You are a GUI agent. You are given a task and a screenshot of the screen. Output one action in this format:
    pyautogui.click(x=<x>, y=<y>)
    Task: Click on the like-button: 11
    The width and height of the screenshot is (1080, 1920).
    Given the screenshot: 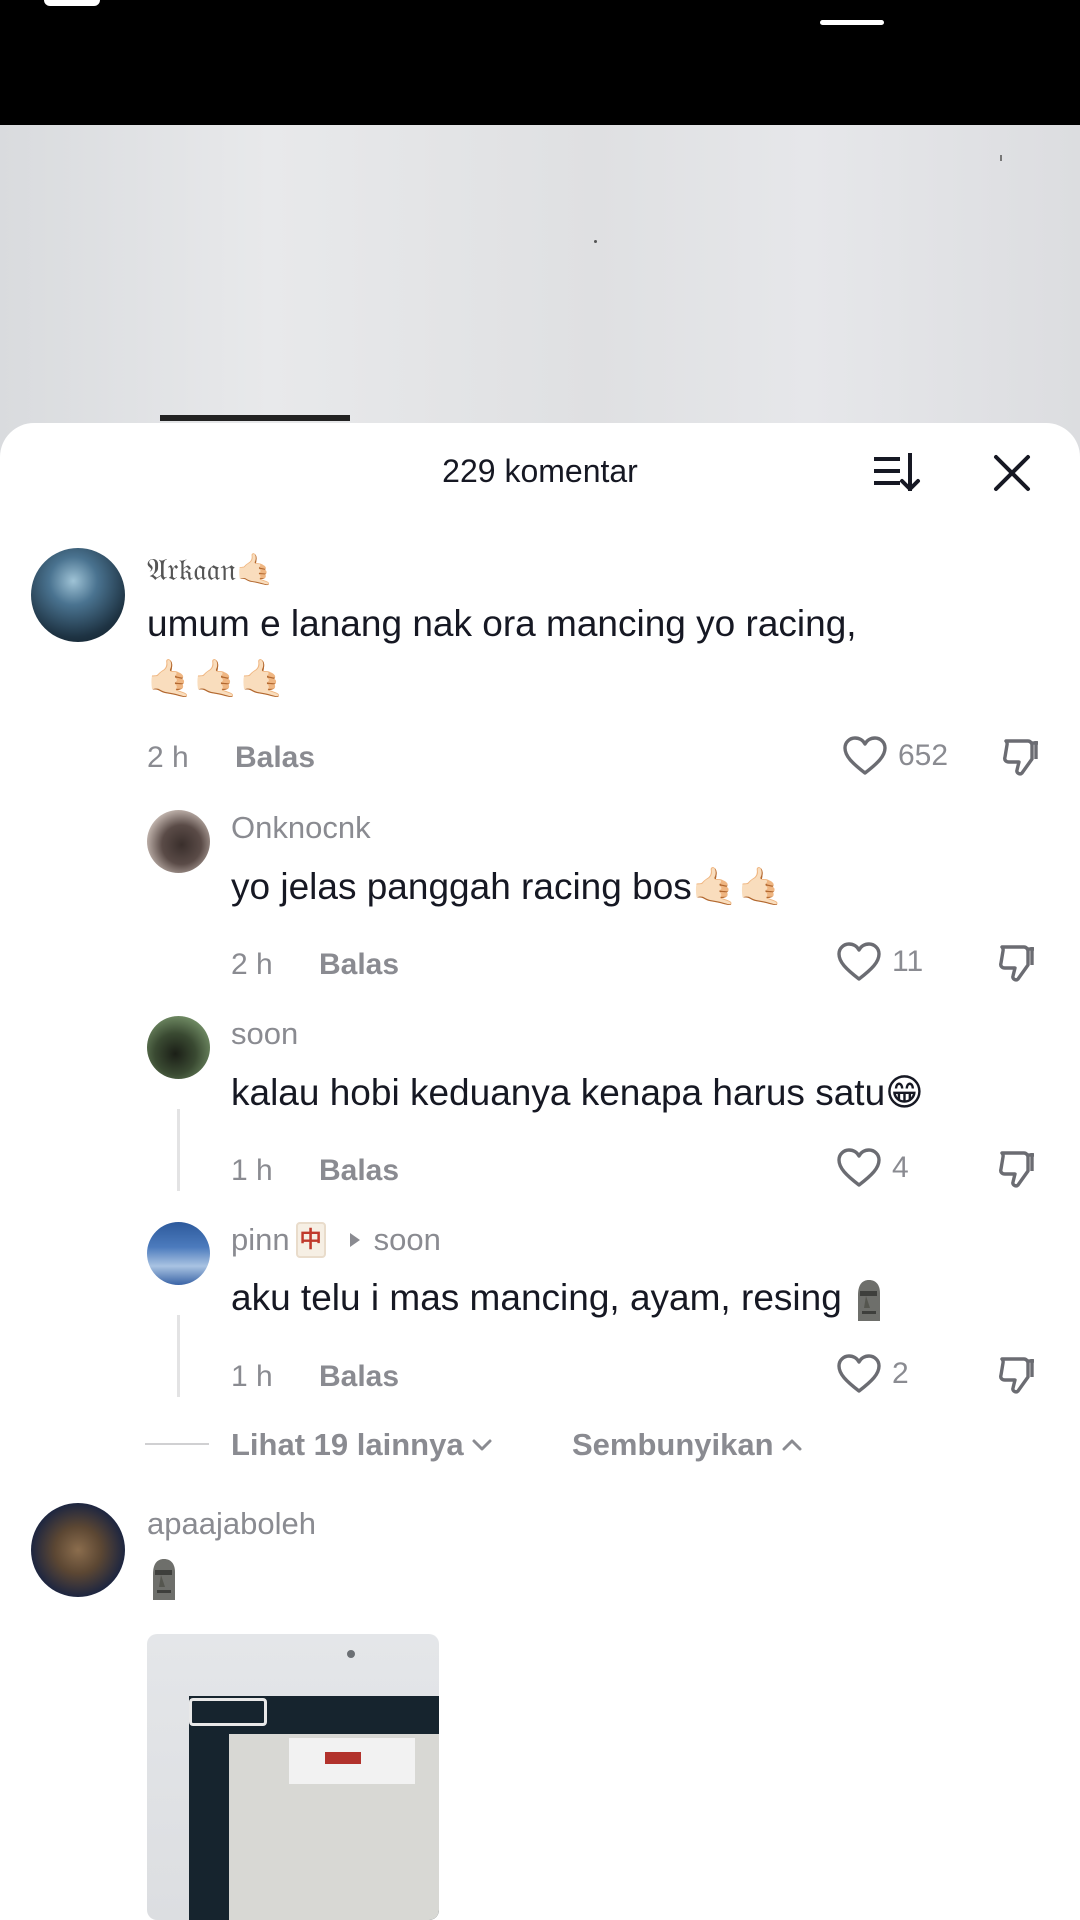 What is the action you would take?
    pyautogui.click(x=879, y=962)
    